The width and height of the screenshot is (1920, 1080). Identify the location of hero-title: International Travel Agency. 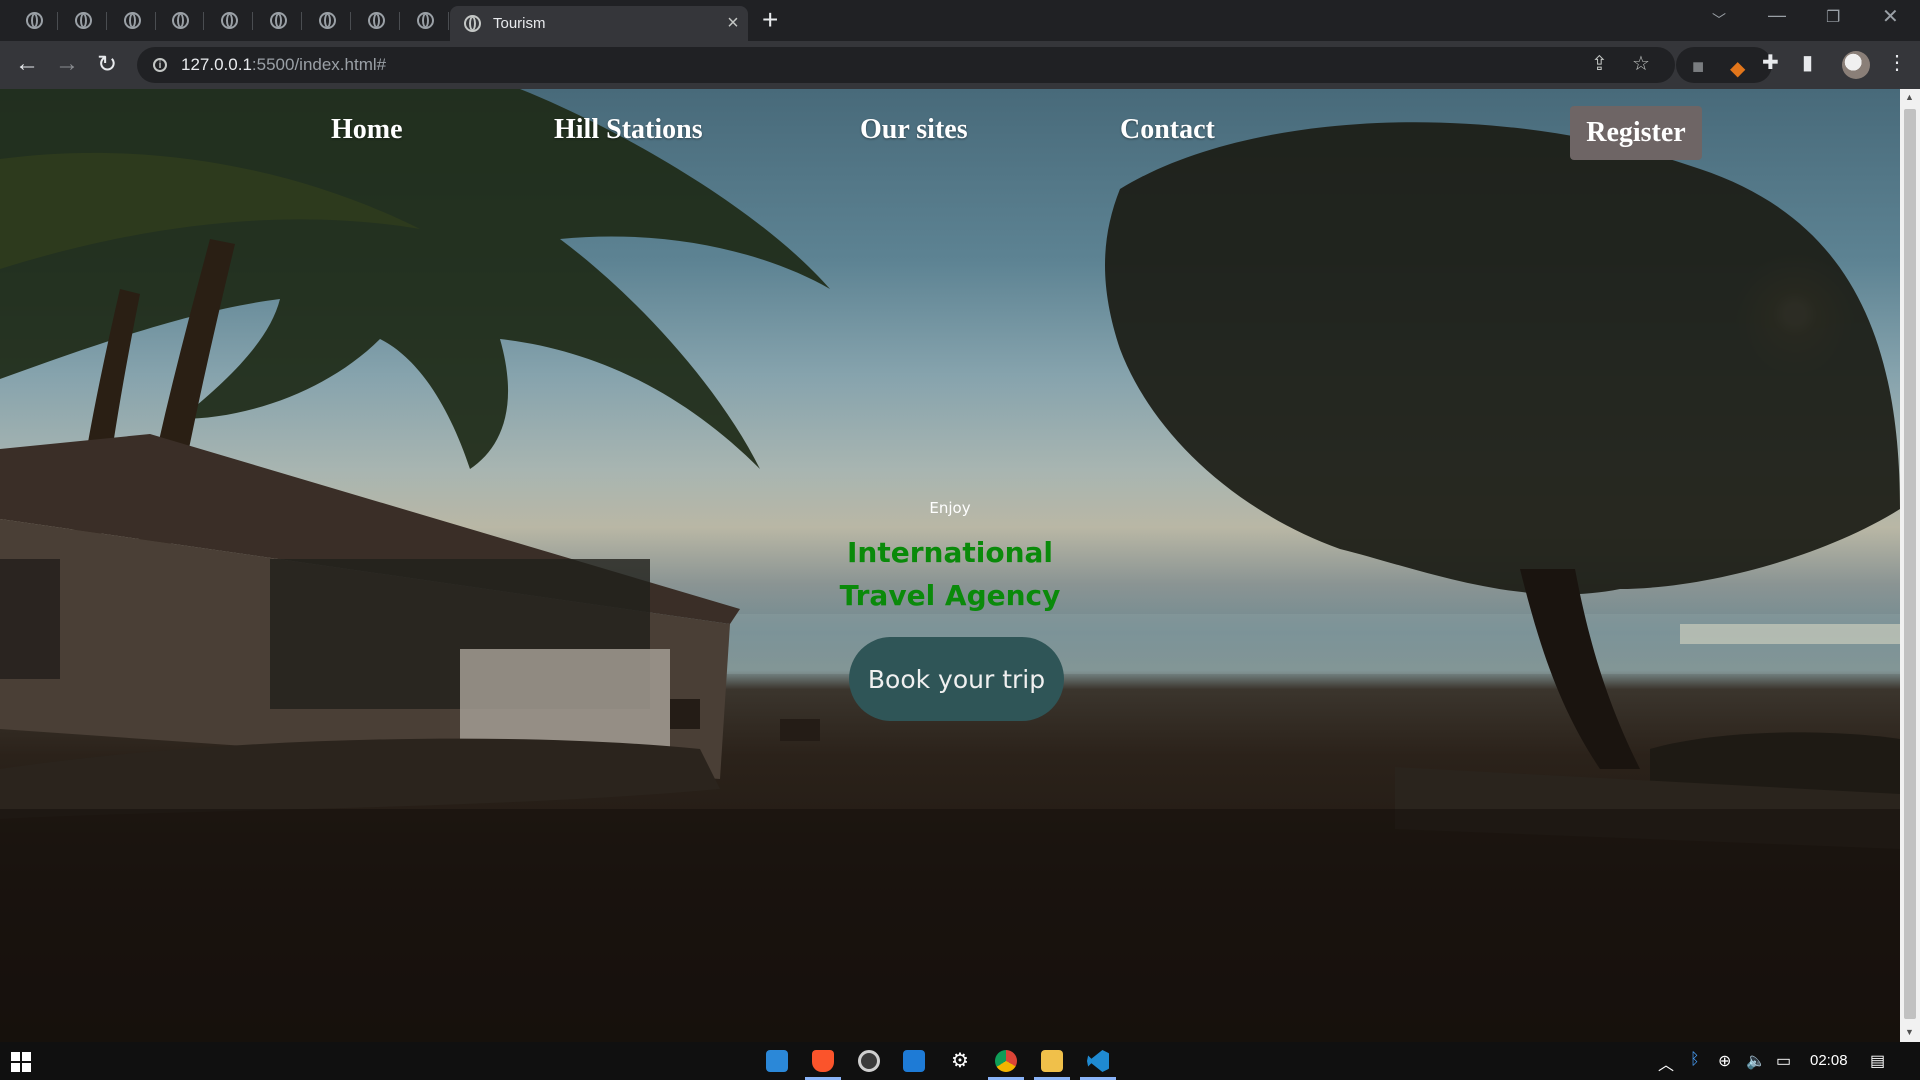
(950, 574).